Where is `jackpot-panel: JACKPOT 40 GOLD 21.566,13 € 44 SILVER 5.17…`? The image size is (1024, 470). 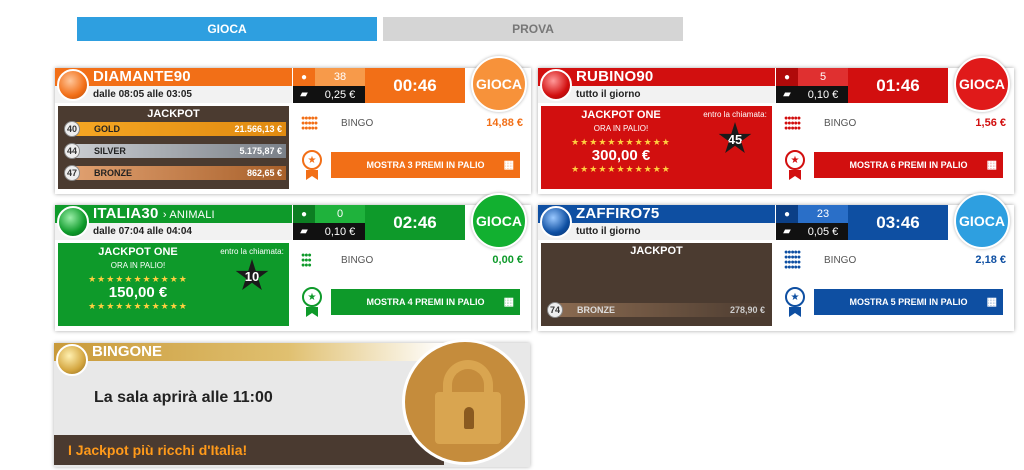 jackpot-panel: JACKPOT 40 GOLD 21.566,13 € 44 SILVER 5.17… is located at coordinates (173, 147).